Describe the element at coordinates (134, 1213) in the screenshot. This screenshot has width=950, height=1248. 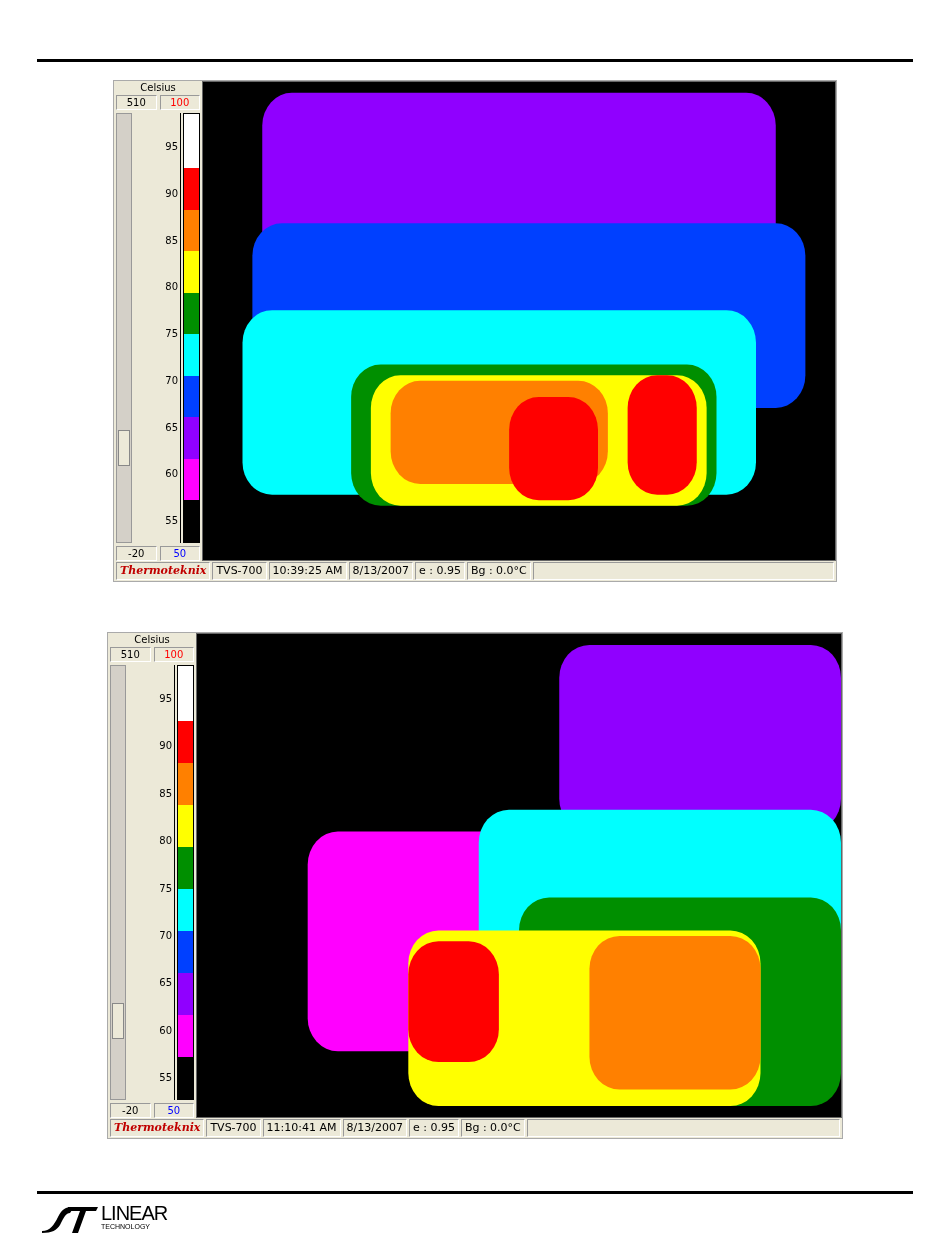
I see `logo-wordmark: LINEAR` at that location.